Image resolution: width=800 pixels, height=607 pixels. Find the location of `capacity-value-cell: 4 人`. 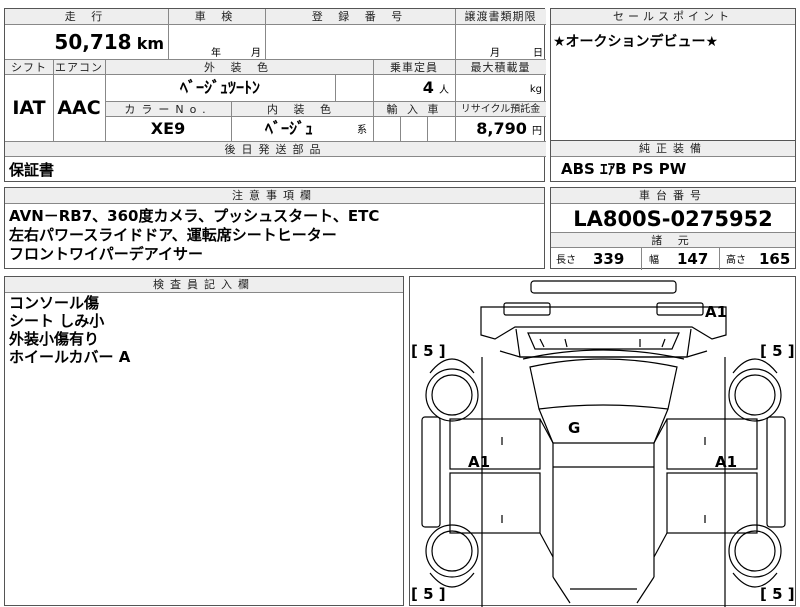

capacity-value-cell: 4 人 is located at coordinates (414, 88).